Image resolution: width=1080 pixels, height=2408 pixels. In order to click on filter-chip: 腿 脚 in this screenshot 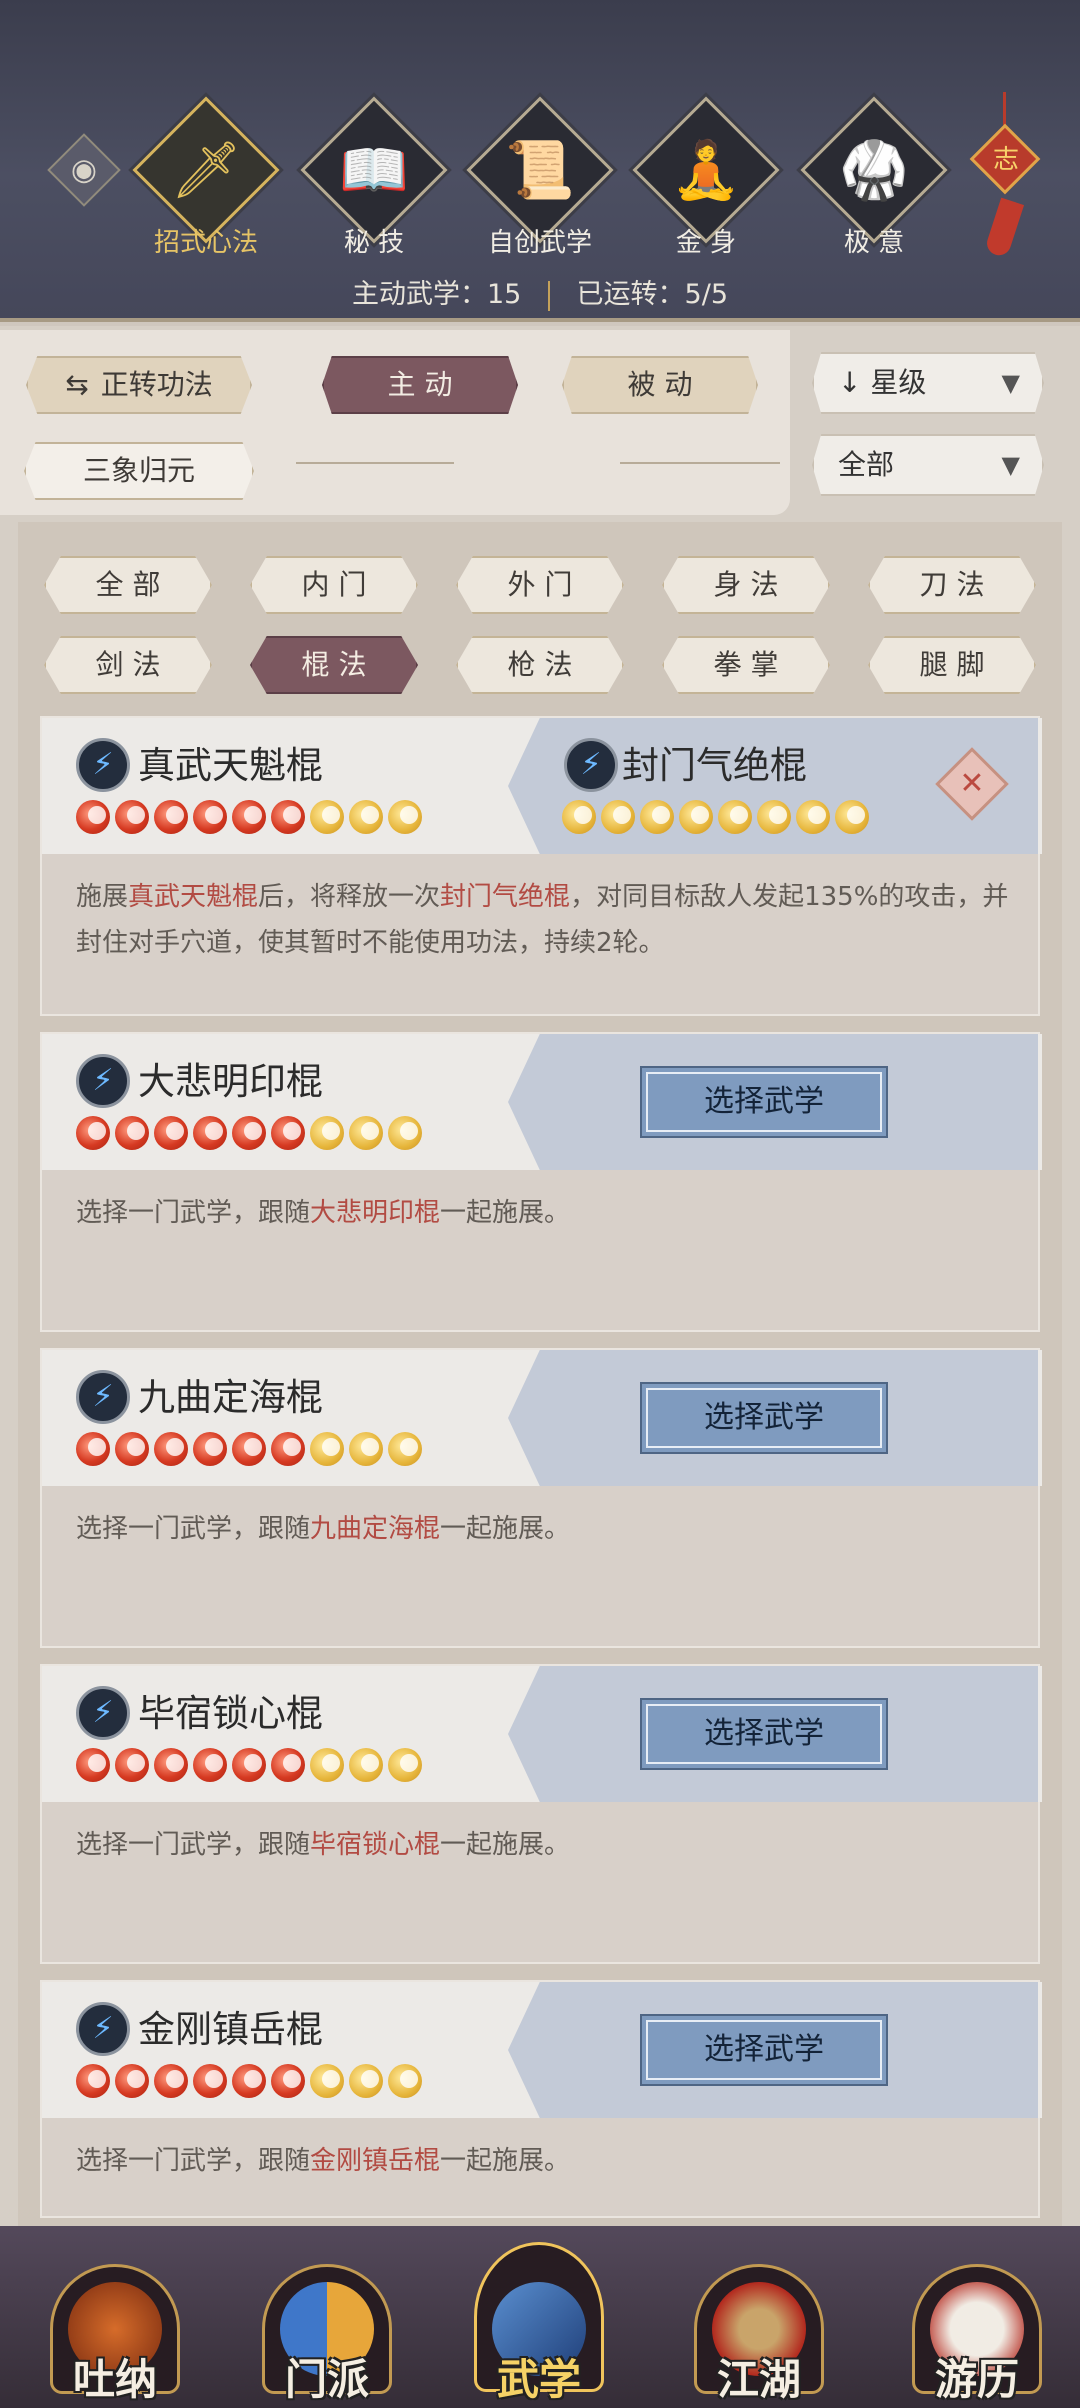, I will do `click(952, 665)`.